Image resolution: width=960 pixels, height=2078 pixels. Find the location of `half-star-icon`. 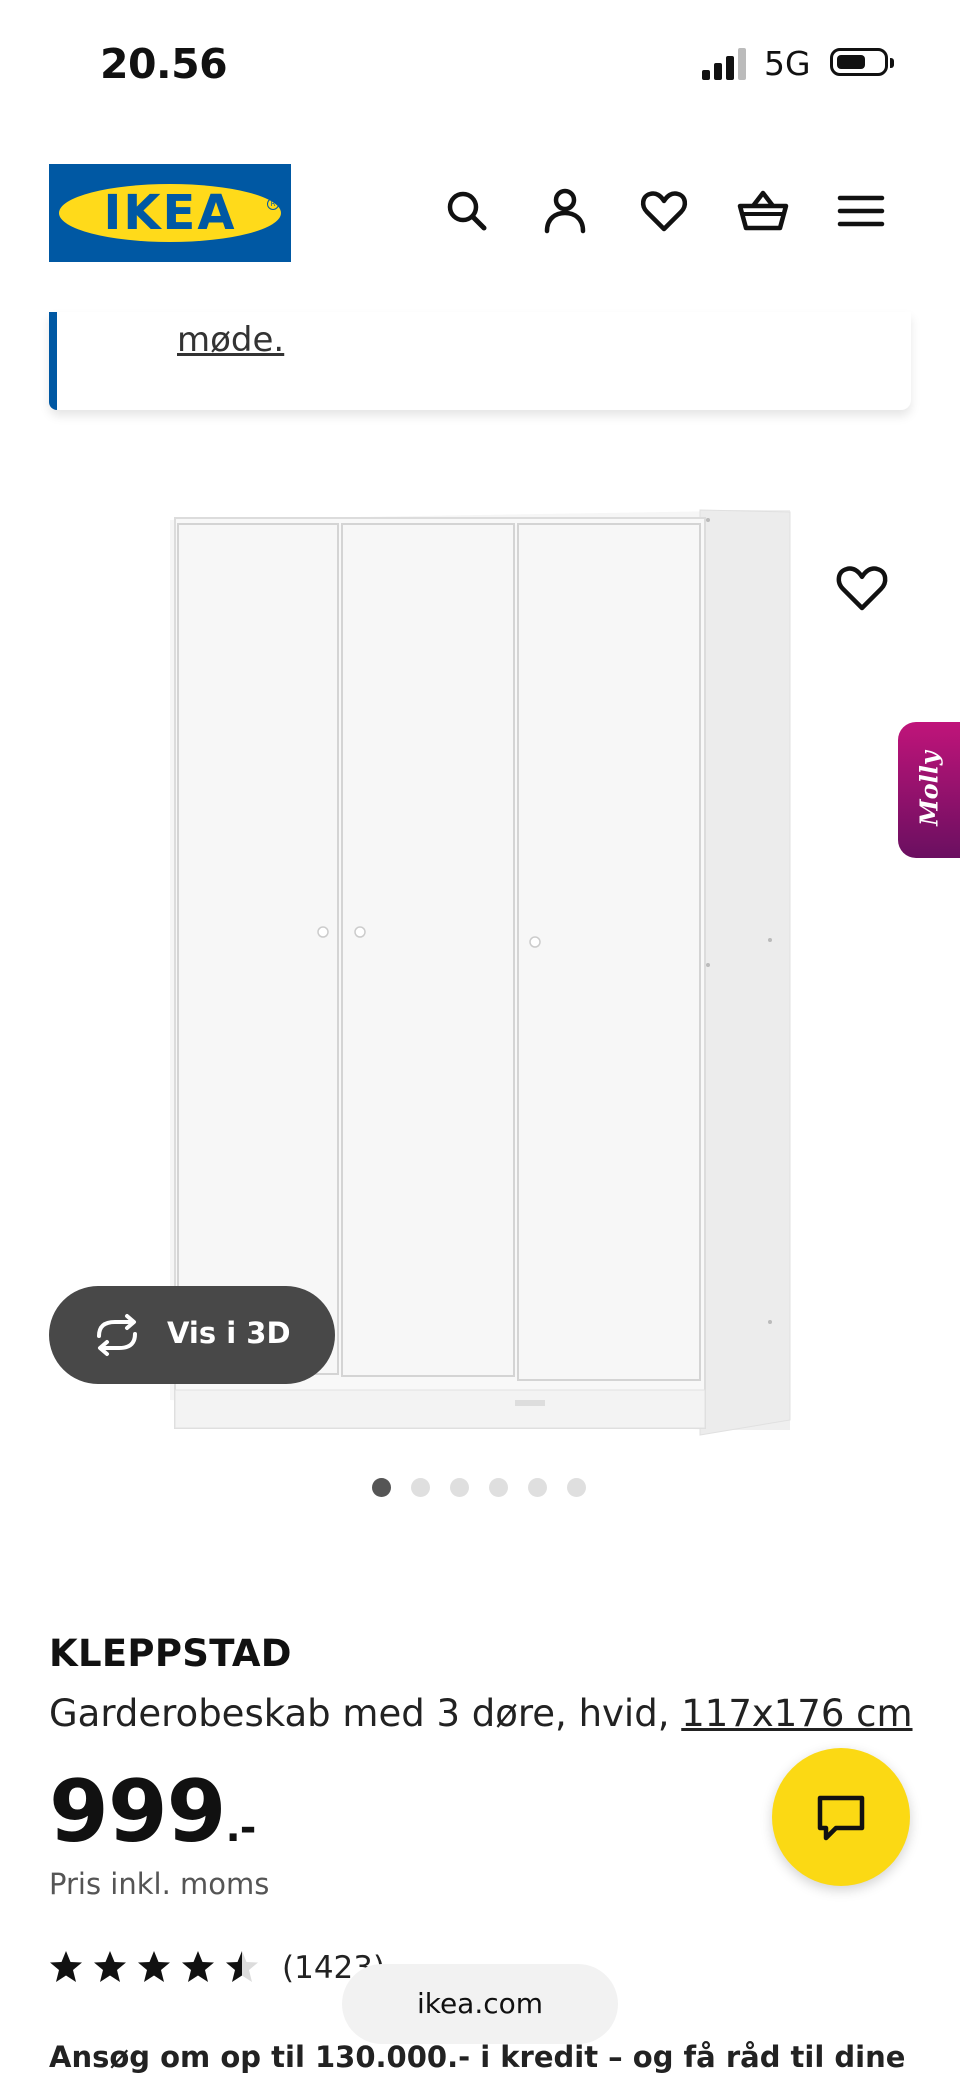

half-star-icon is located at coordinates (242, 1966).